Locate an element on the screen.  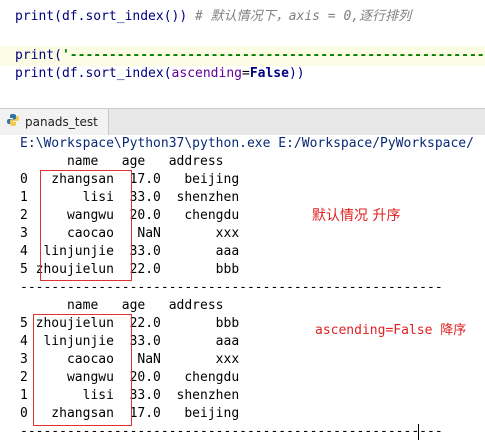
code-line-3-eq: = is located at coordinates (246, 73).